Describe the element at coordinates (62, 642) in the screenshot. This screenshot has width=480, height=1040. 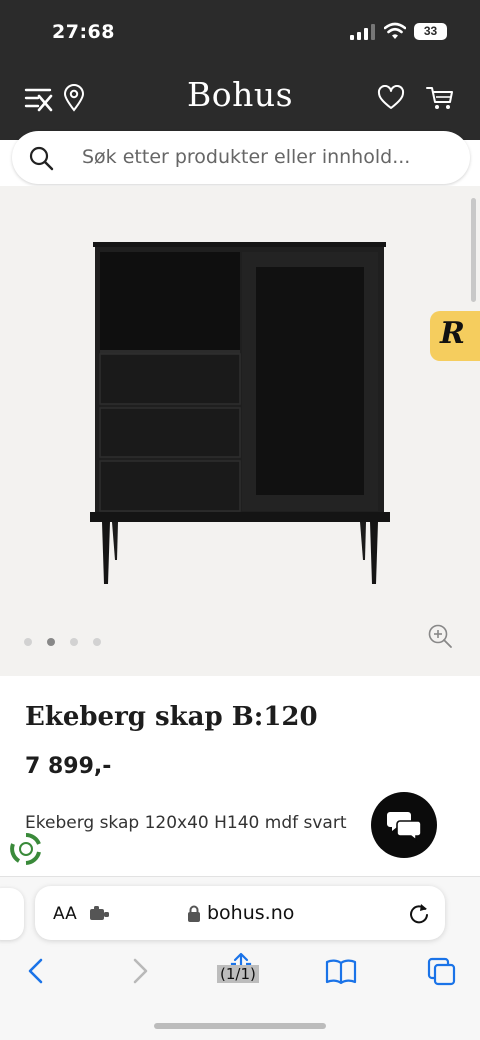
I see `slide-indicator` at that location.